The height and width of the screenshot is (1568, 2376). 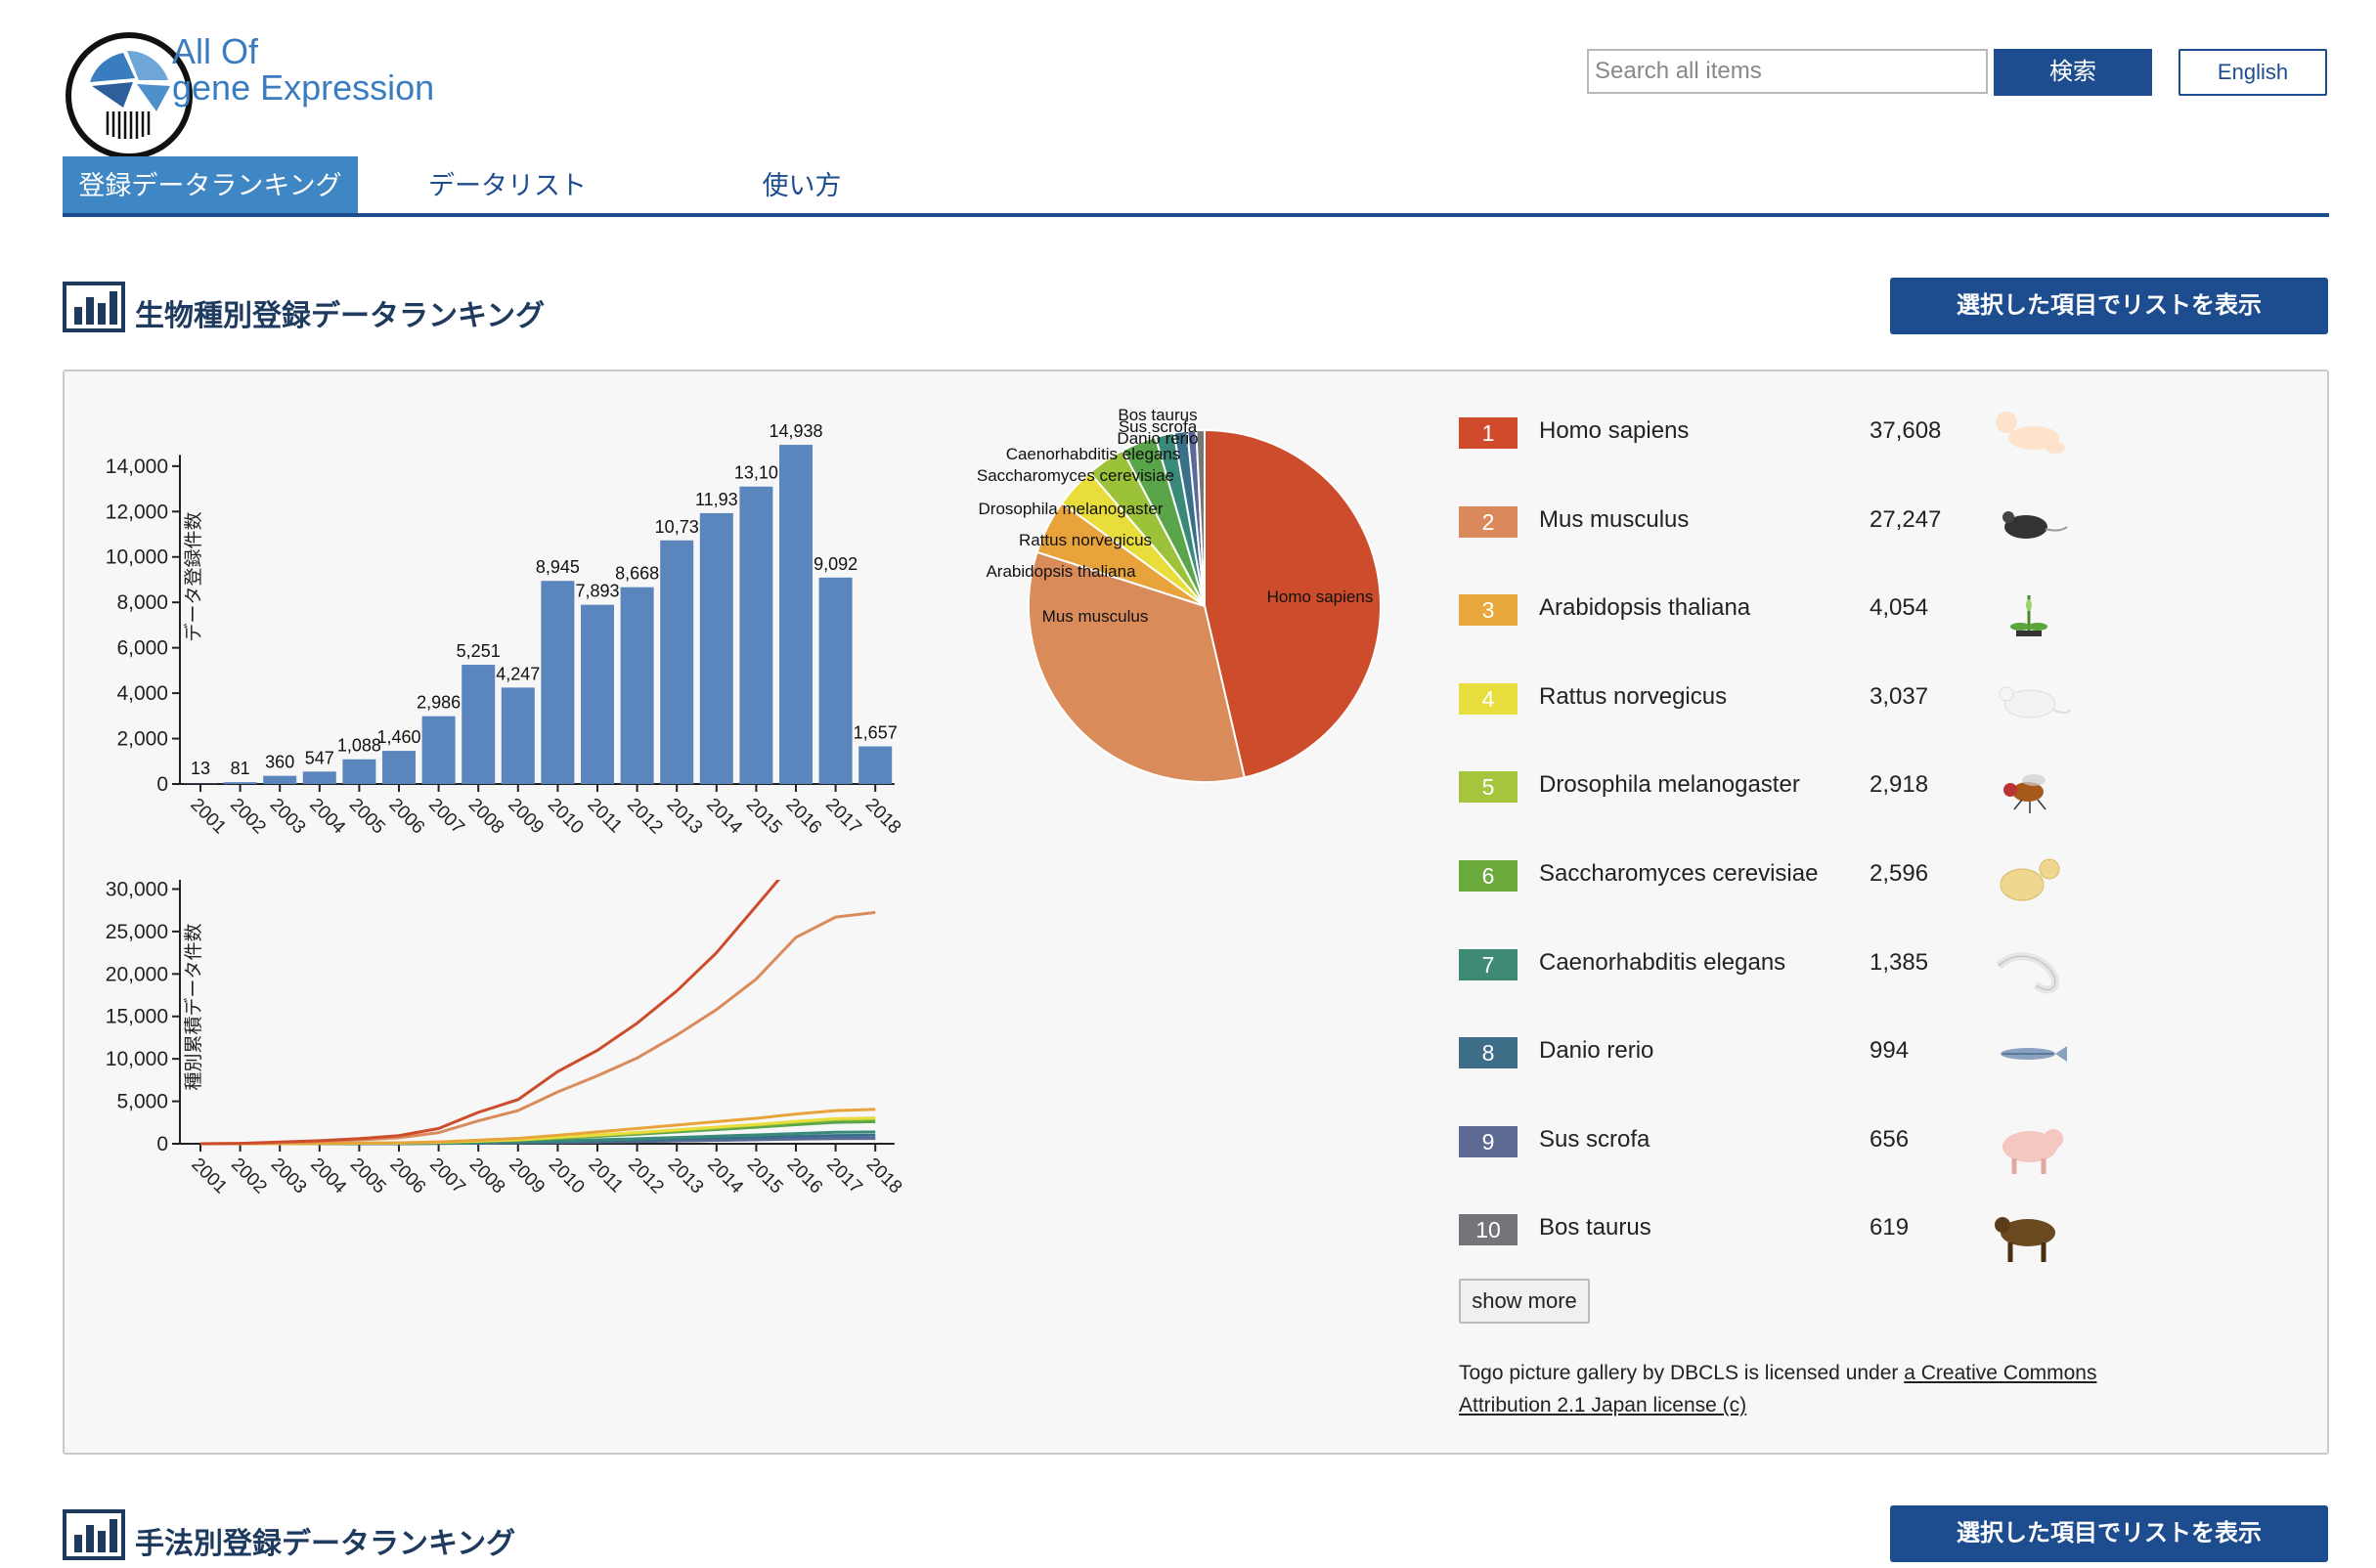 What do you see at coordinates (209, 1176) in the screenshot?
I see `line-x-tick-label: 2001` at bounding box center [209, 1176].